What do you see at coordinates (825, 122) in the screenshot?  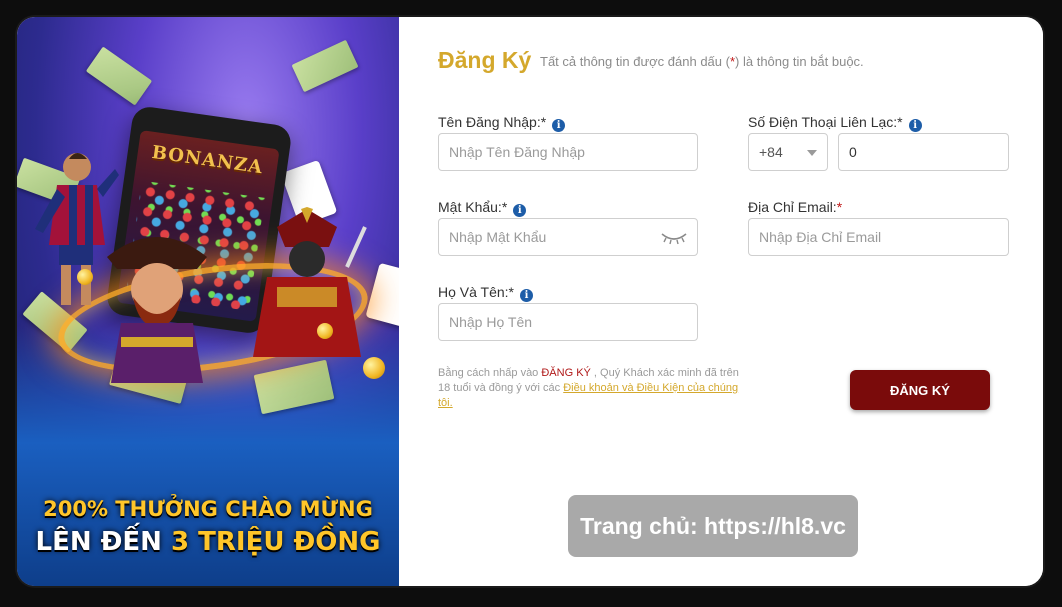 I see `phone-label-text: Số Điện Thoại Liên Lạc:*` at bounding box center [825, 122].